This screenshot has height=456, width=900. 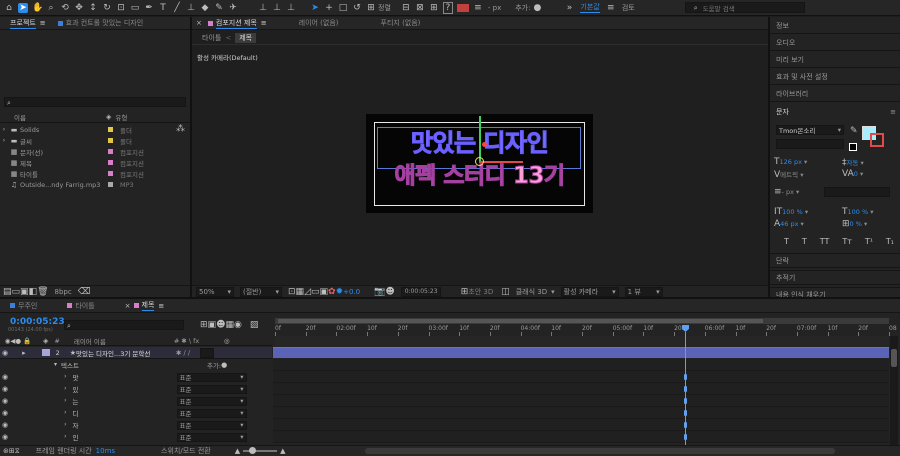 I want to click on timeline-tab: 무주인, so click(x=23, y=305).